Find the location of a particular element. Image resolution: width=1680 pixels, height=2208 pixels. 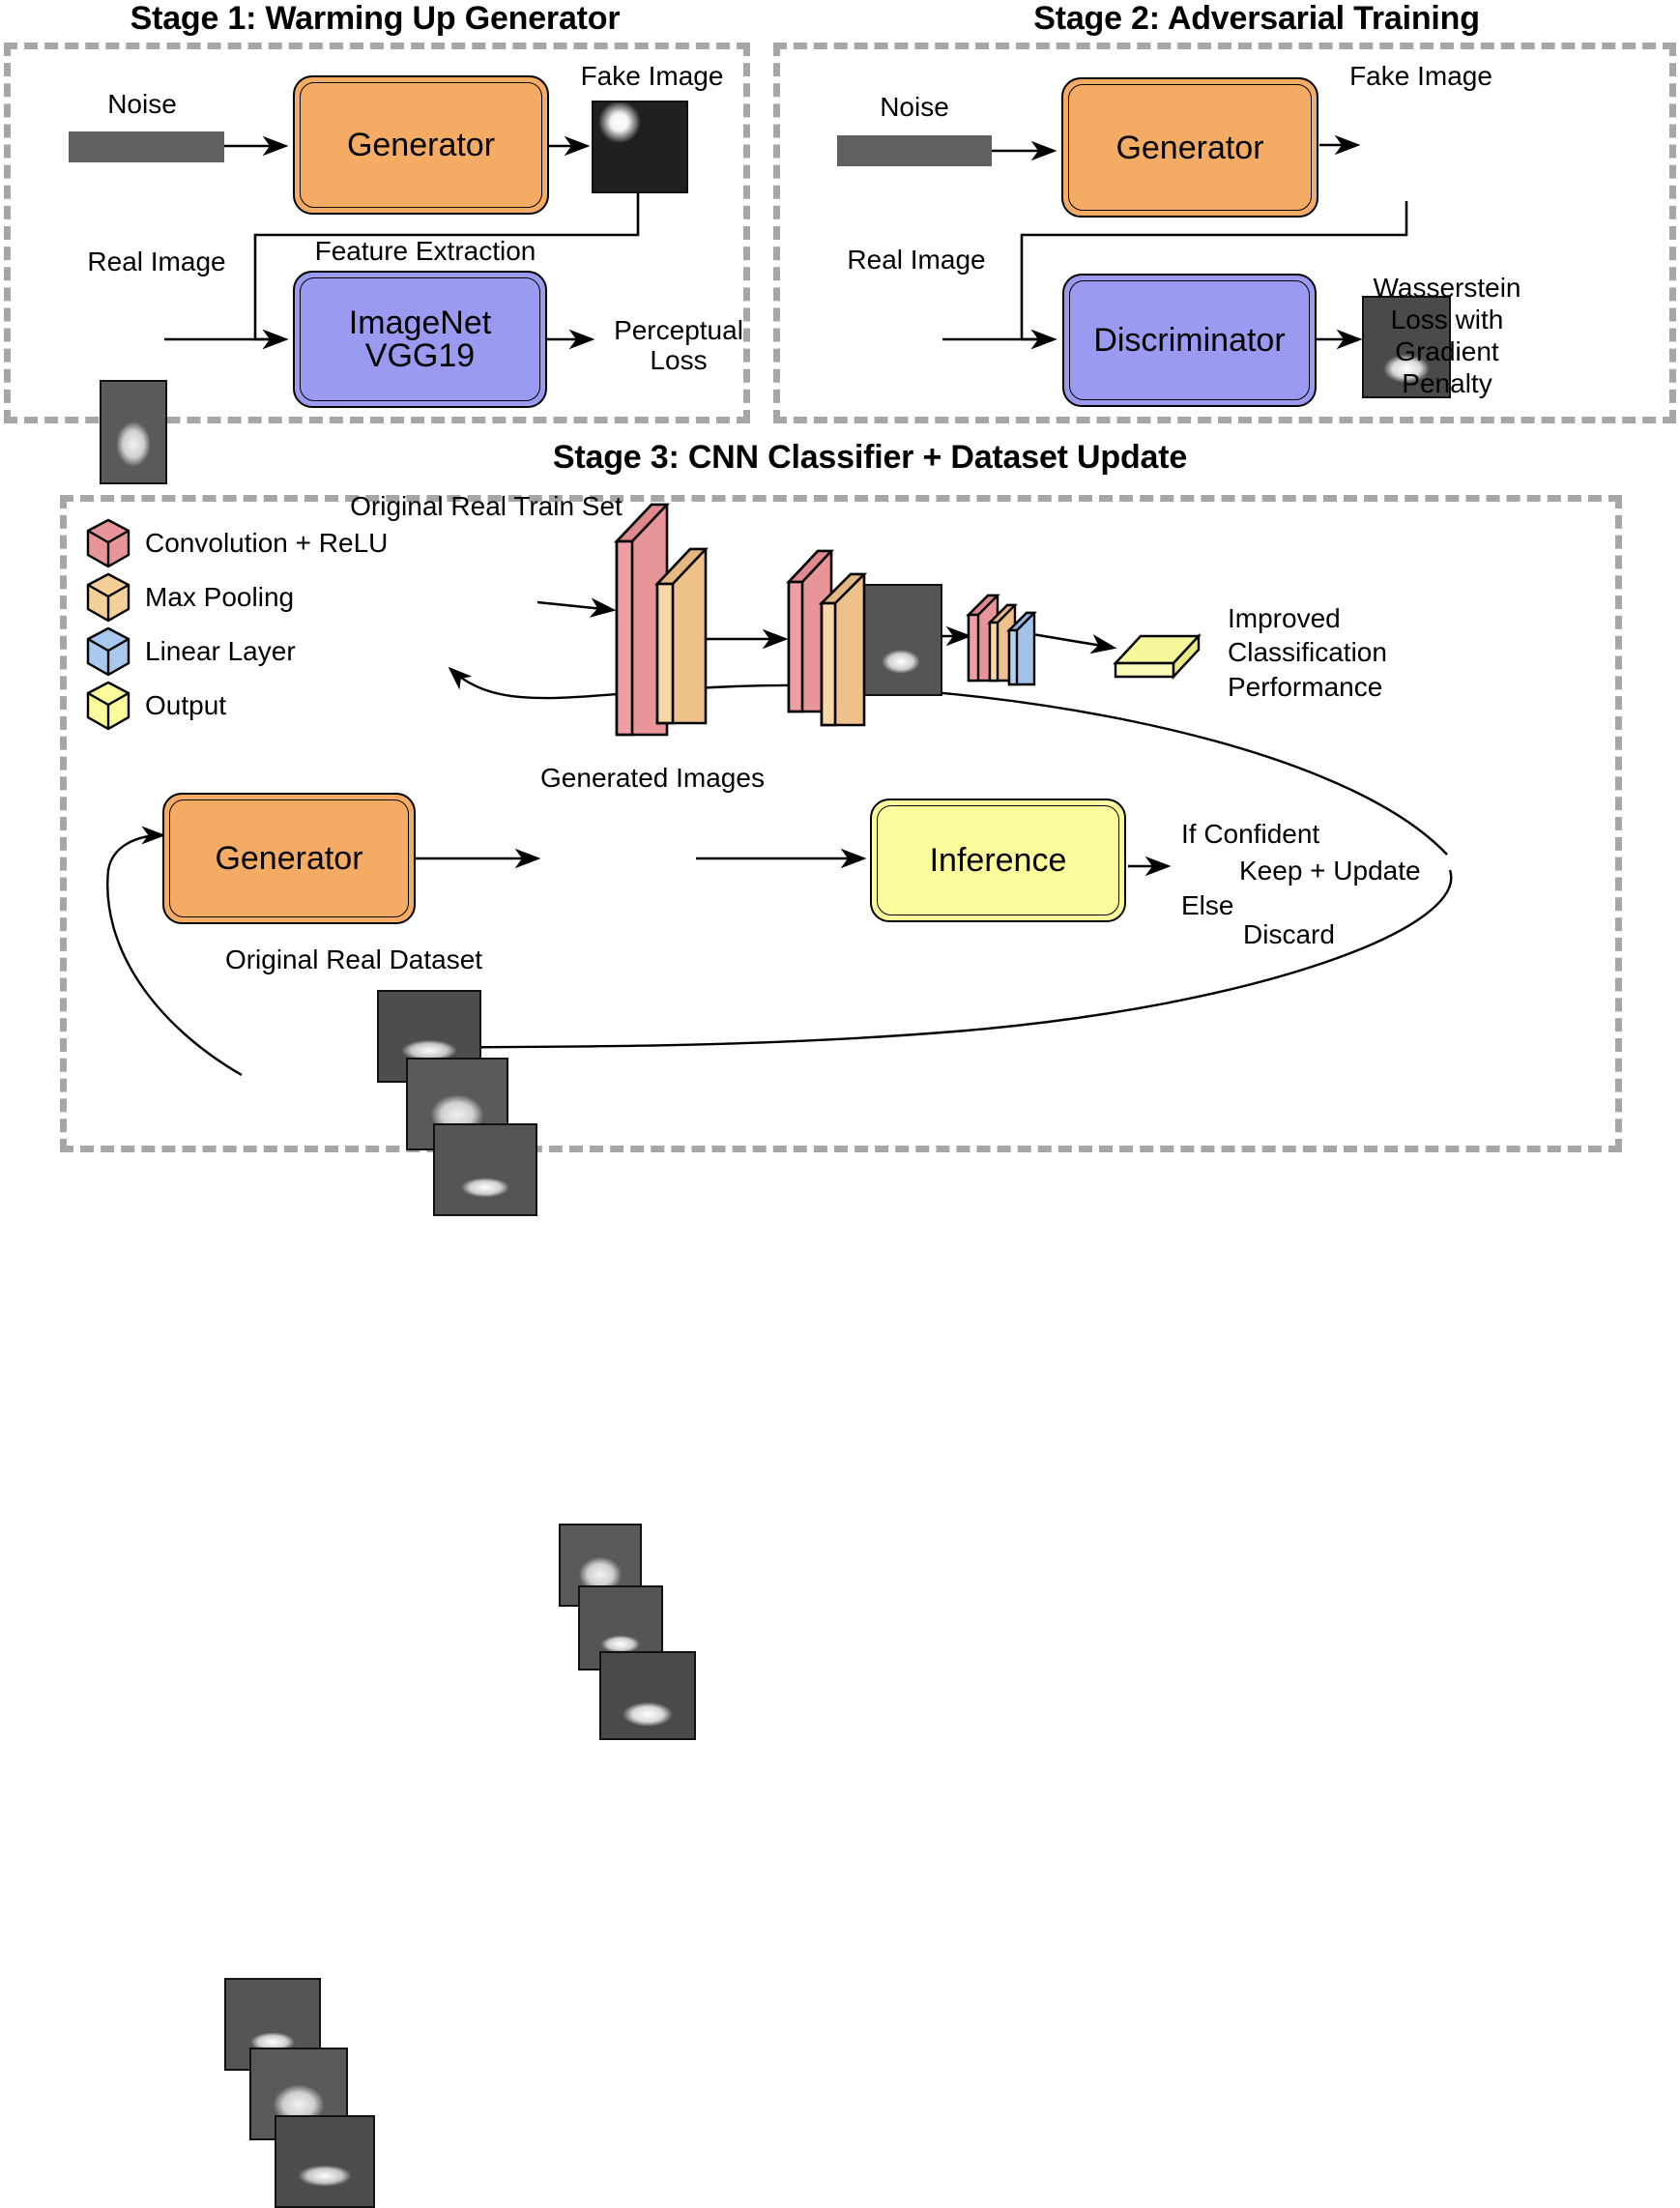

stage1-noise-label: Noise is located at coordinates (142, 104).